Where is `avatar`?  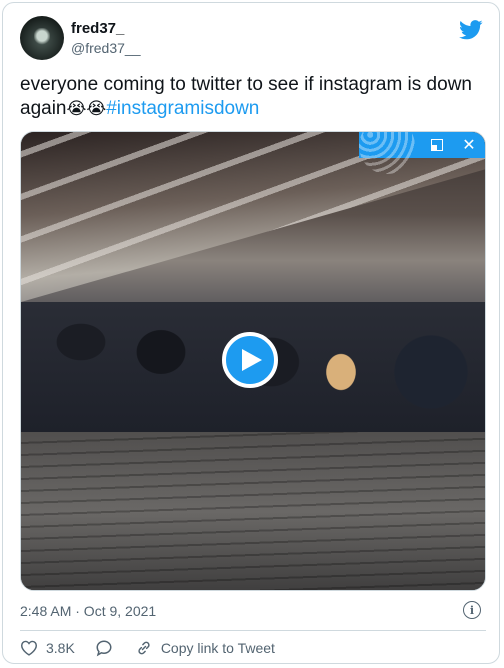
avatar is located at coordinates (42, 38).